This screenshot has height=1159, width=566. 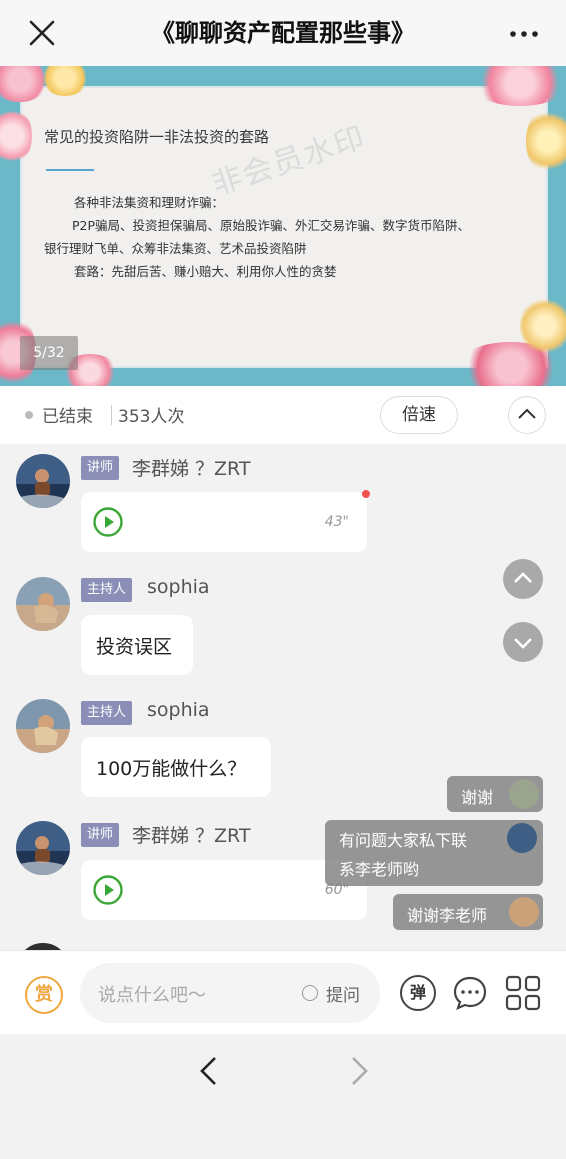 I want to click on danmaku-item: 有问题大家私下联 系李老师哟, so click(x=434, y=853).